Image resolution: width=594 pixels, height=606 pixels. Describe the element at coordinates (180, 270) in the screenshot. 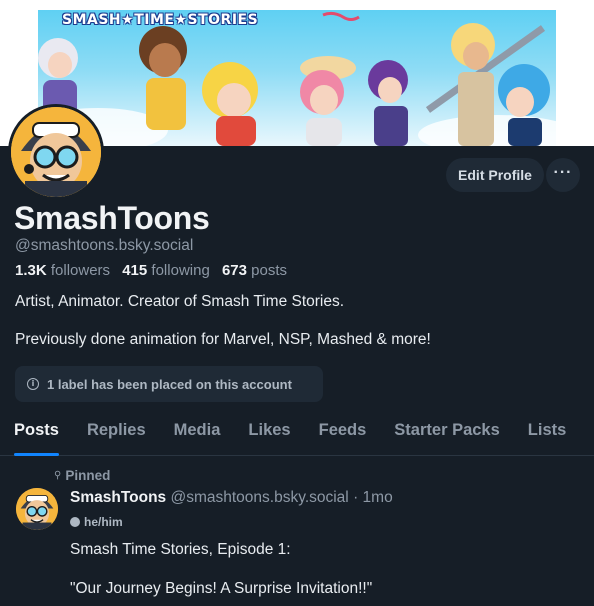

I see `following-label: following` at that location.